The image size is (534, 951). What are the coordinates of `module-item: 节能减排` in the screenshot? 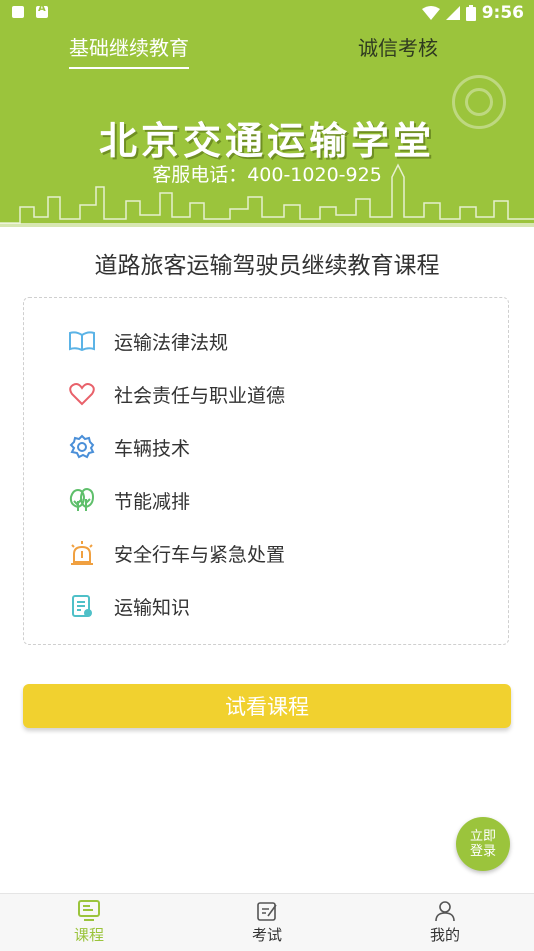 It's located at (129, 500).